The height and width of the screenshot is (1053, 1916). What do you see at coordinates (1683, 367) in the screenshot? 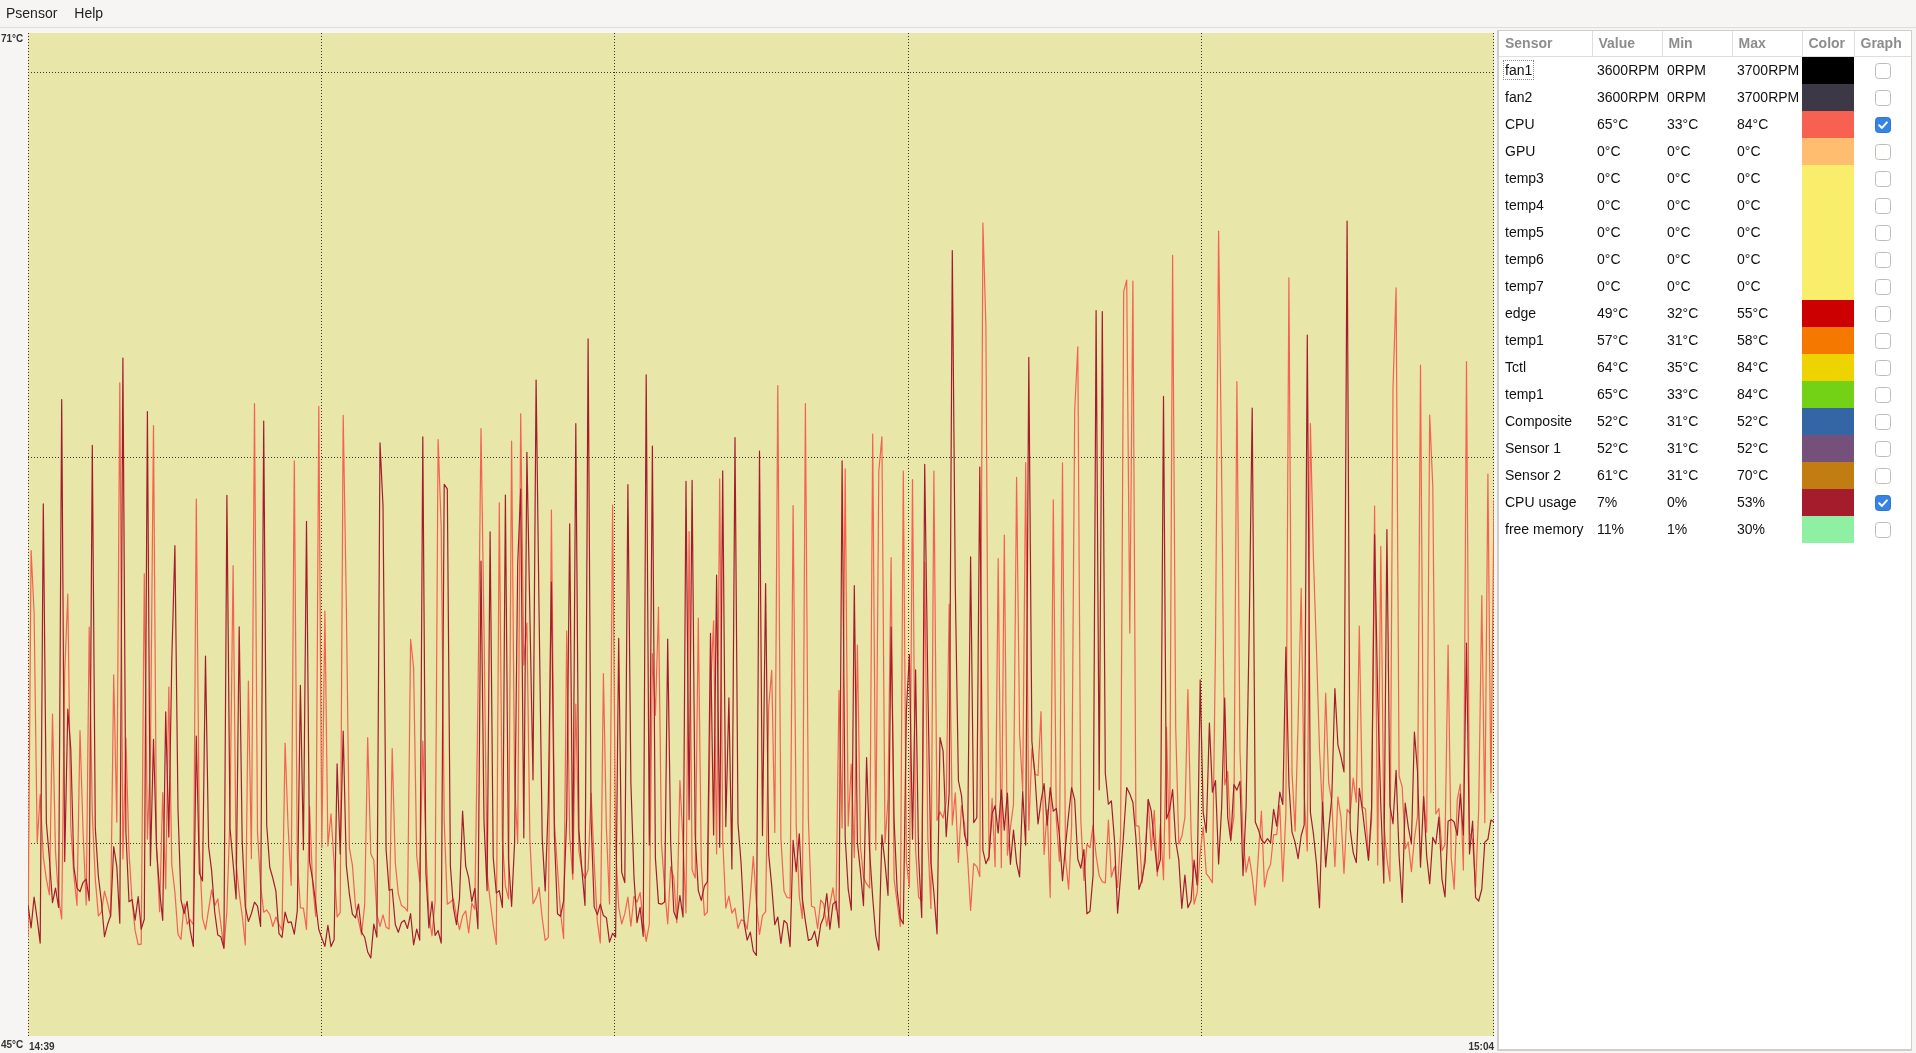
I see `table-cell-text: 35°C` at bounding box center [1683, 367].